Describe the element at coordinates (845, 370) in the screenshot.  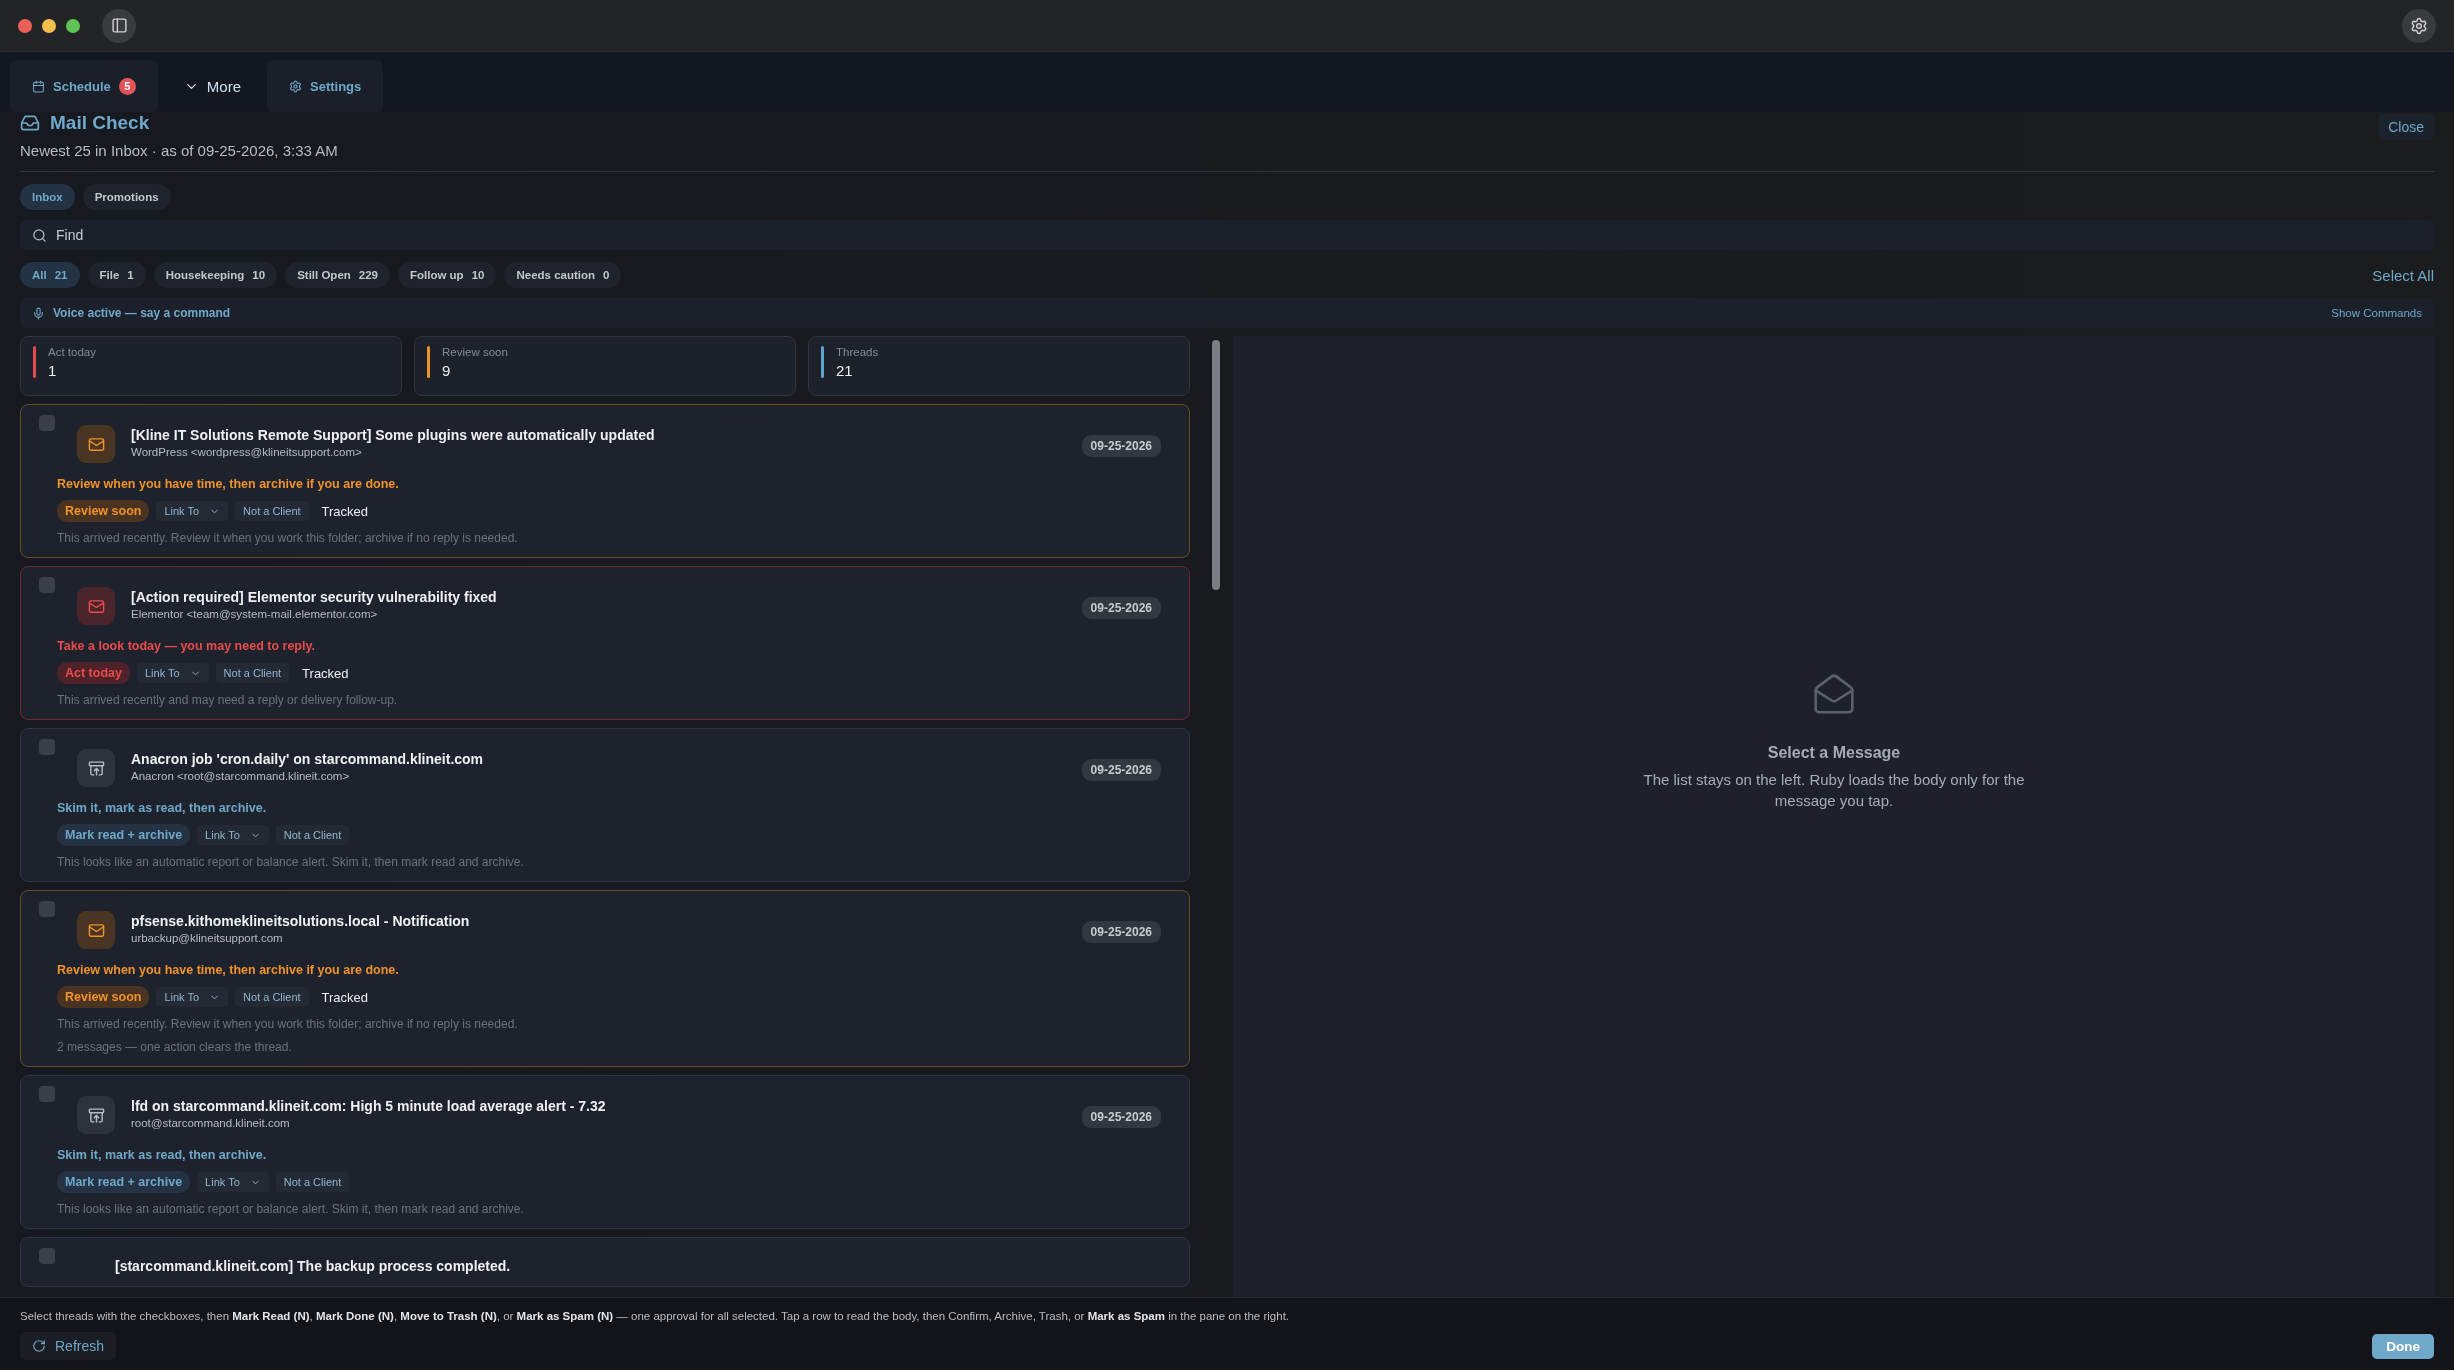
I see `stat-value: 21` at that location.